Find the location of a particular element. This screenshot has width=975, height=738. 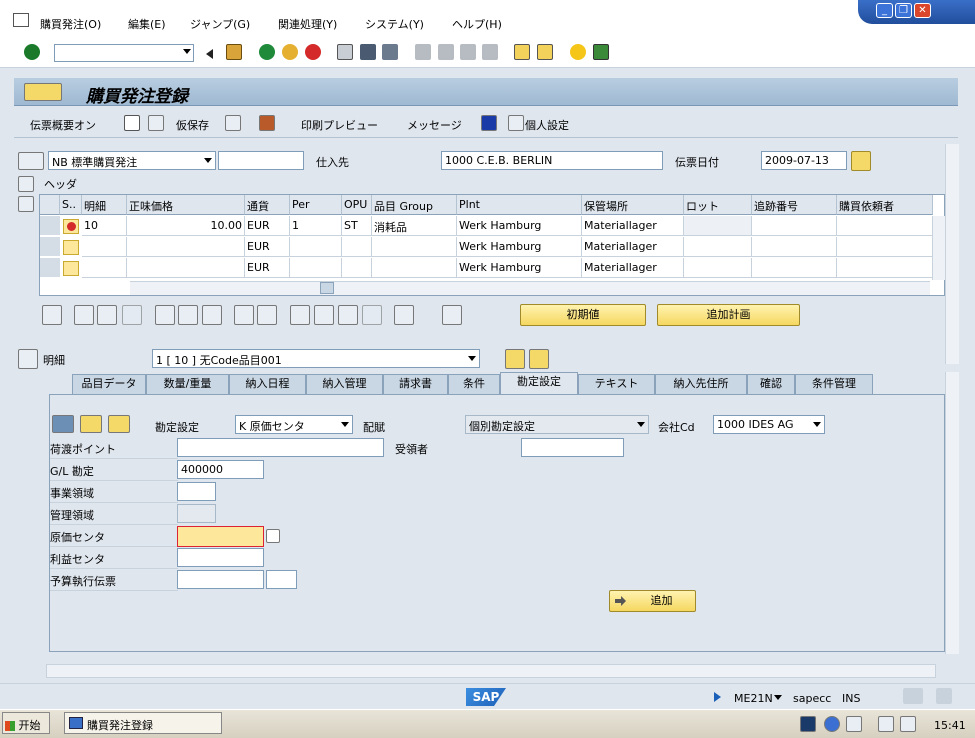

messages-button: メッセージ is located at coordinates (434, 125).